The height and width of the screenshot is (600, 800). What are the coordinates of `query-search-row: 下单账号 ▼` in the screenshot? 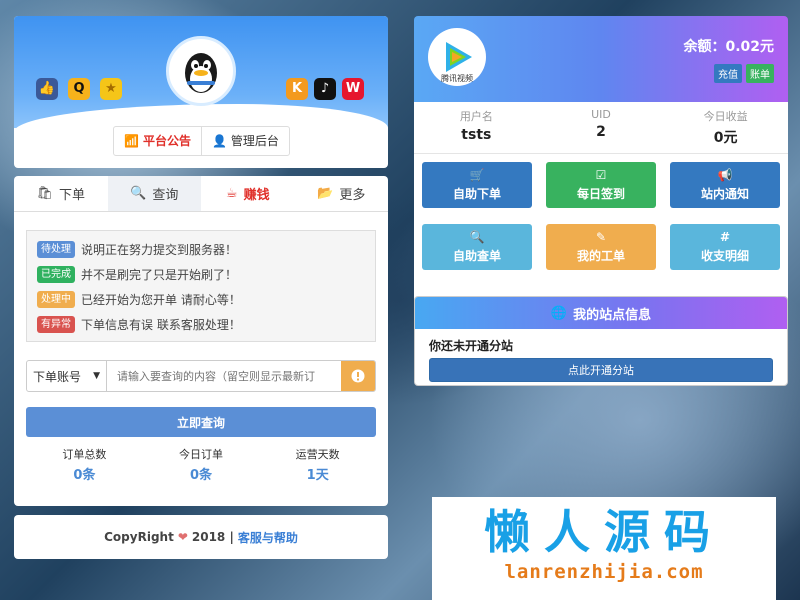 It's located at (201, 376).